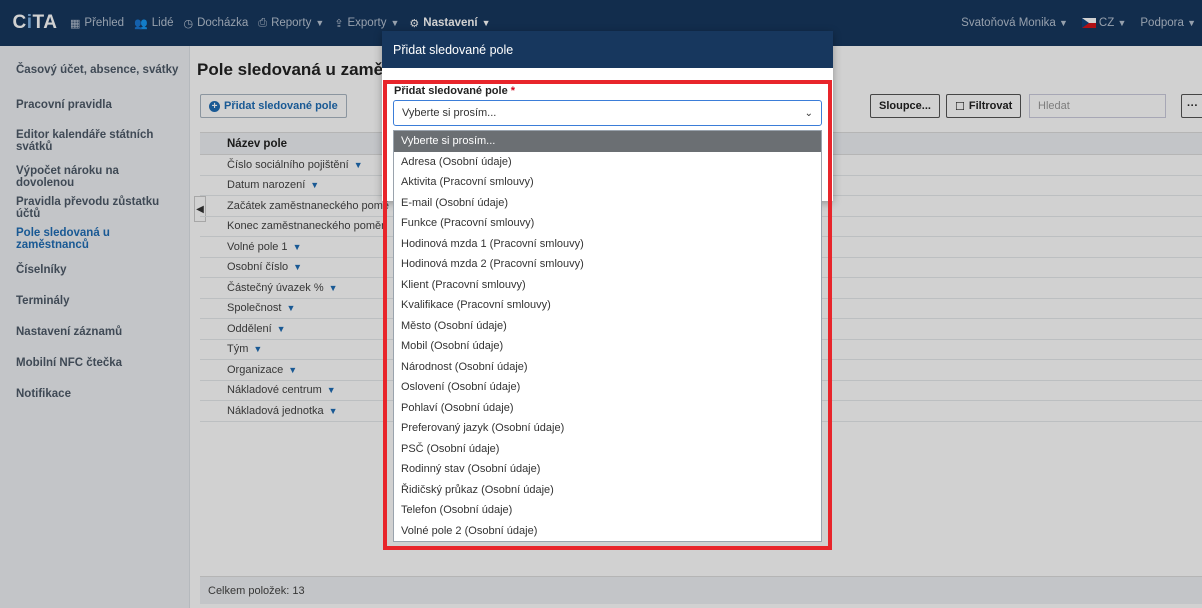 This screenshot has width=1202, height=608. Describe the element at coordinates (607, 408) in the screenshot. I see `select-option: Pohlaví (Osobní údaje)` at that location.